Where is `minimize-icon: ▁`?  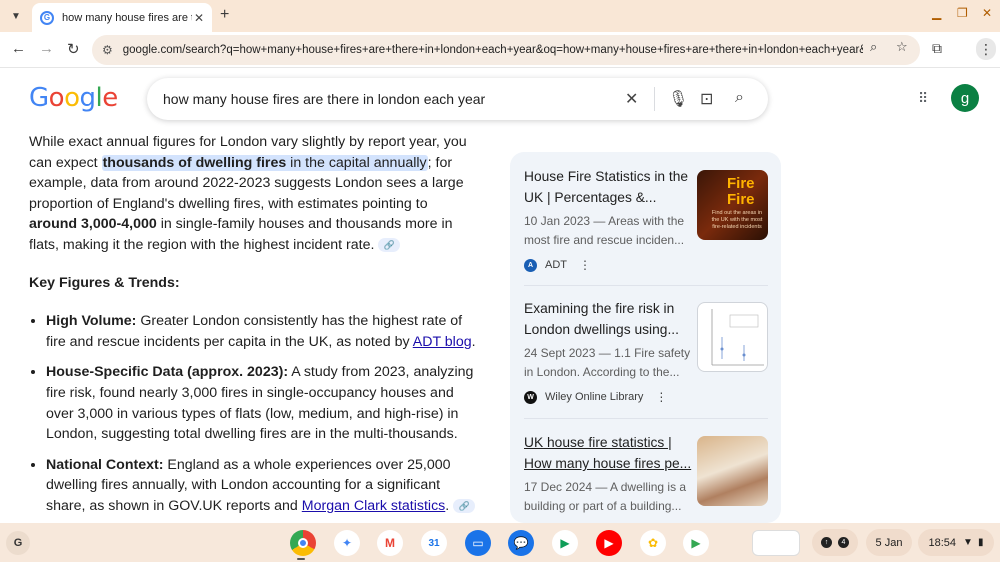
minimize-icon: ▁ is located at coordinates (936, 13).